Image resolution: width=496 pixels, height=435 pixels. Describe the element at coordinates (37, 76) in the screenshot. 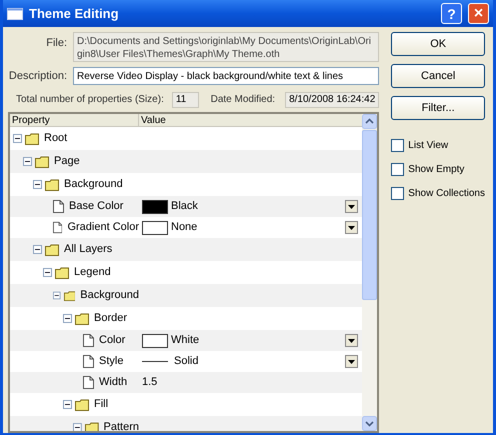

I see `description-label: Description:` at that location.